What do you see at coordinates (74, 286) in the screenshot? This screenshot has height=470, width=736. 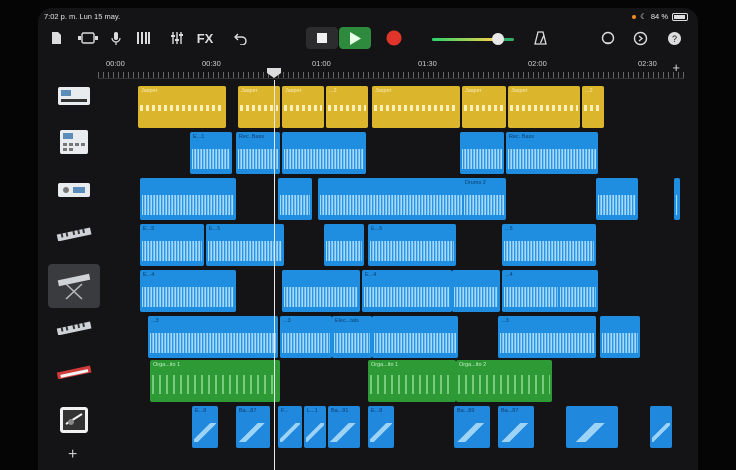 I see `piano-stand-icon` at bounding box center [74, 286].